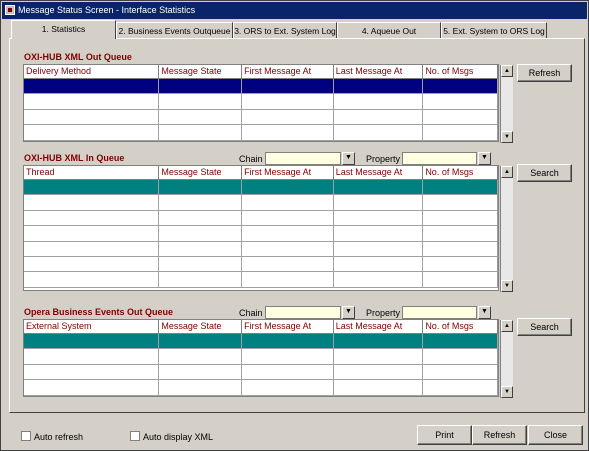  What do you see at coordinates (544, 173) in the screenshot?
I see `search-in-queue-button: Search` at bounding box center [544, 173].